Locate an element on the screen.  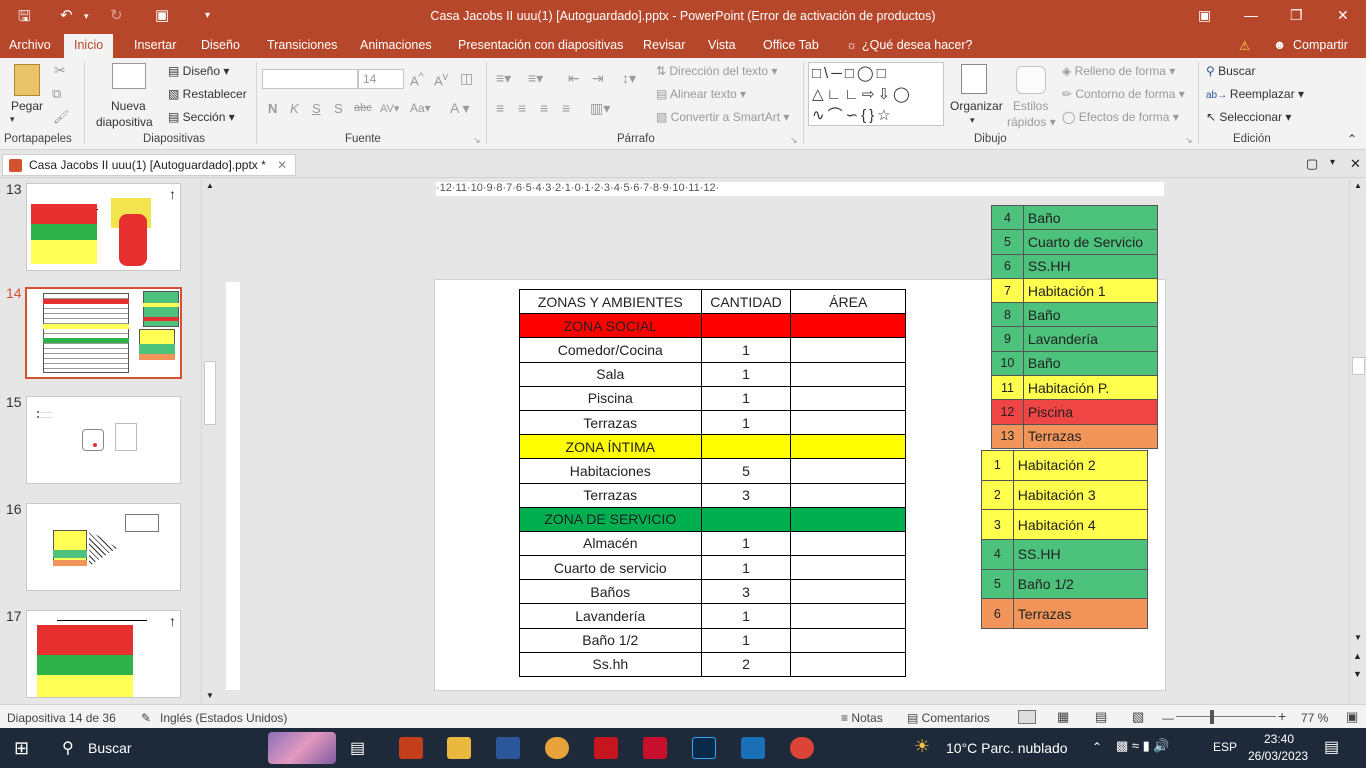
tab-transiciones: Transiciones is located at coordinates (302, 45).